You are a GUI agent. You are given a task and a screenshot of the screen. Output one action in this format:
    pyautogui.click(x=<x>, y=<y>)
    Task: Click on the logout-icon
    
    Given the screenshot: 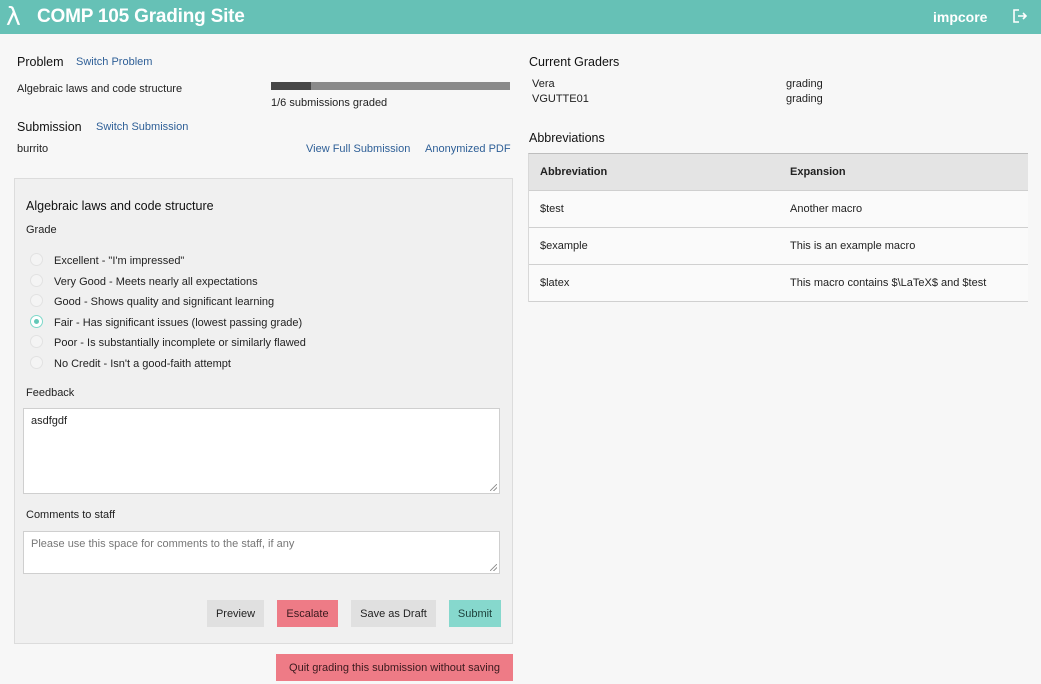 What is the action you would take?
    pyautogui.click(x=1020, y=16)
    